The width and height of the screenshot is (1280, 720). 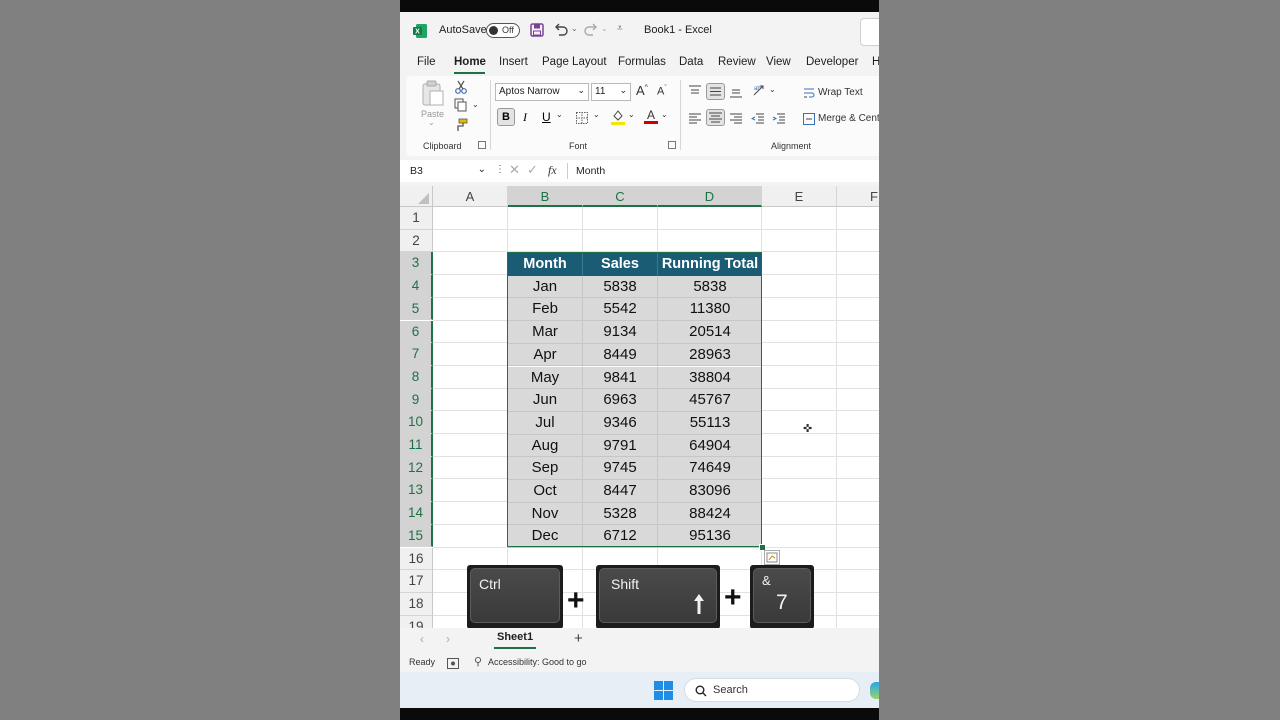 What do you see at coordinates (620, 423) in the screenshot?
I see `table-cell: 9346` at bounding box center [620, 423].